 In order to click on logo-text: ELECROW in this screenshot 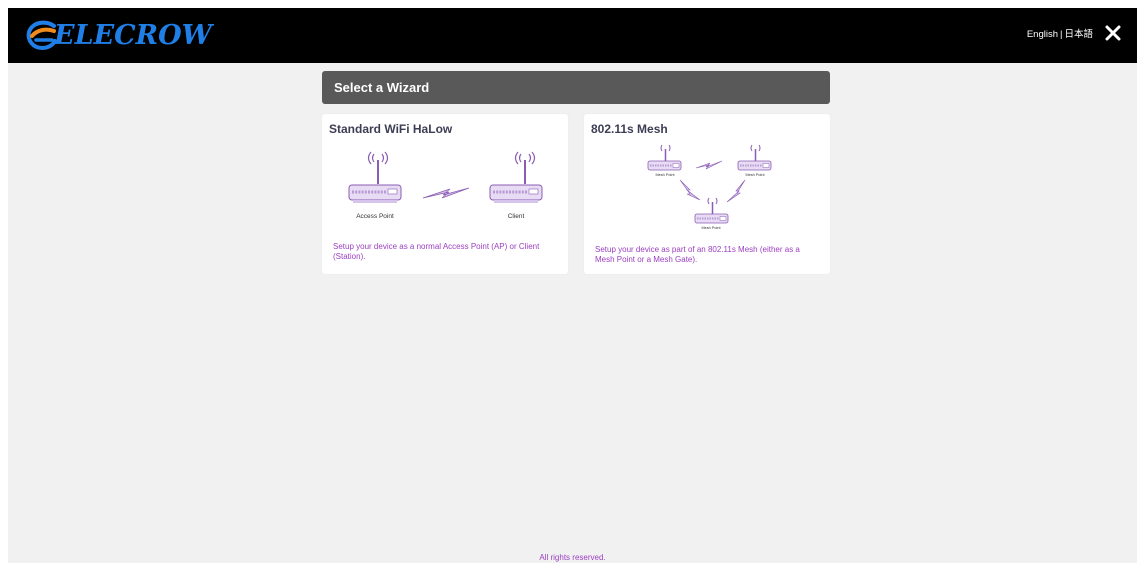, I will do `click(133, 35)`.